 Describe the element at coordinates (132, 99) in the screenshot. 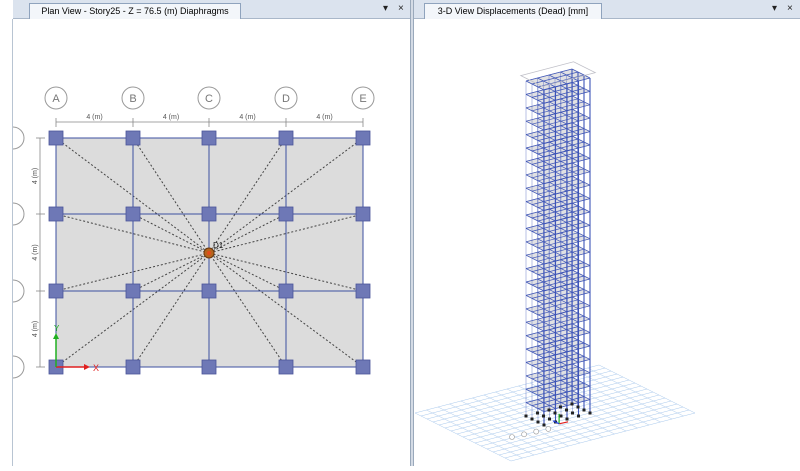

I see `grid-bubble-label: B` at that location.